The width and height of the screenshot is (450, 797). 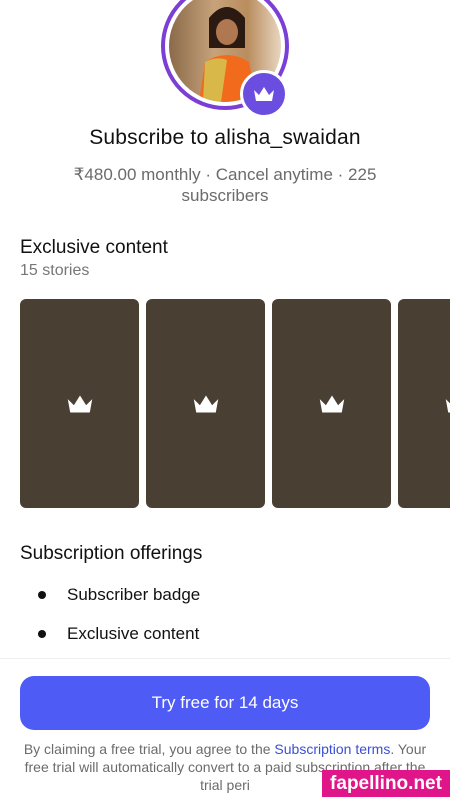 I want to click on offering-label: Subscriber badge, so click(x=134, y=594).